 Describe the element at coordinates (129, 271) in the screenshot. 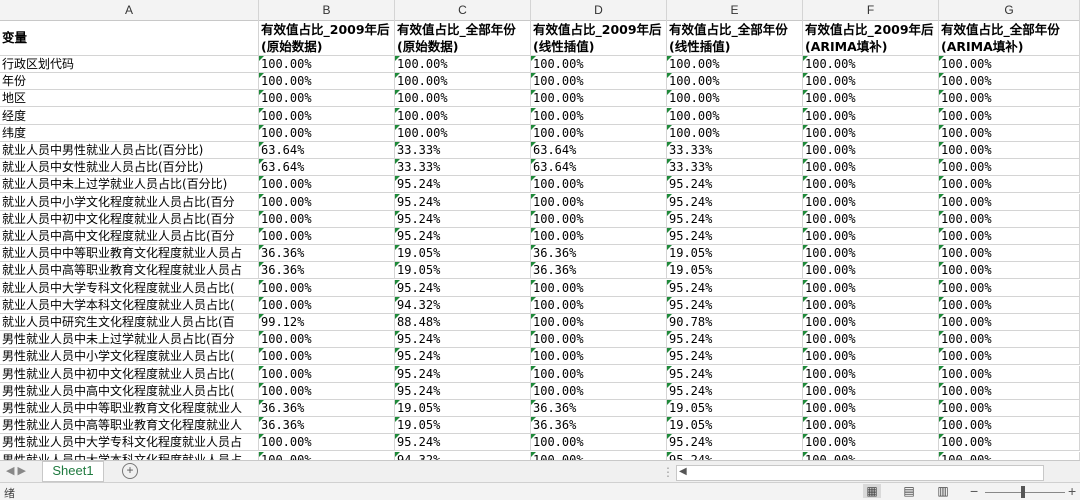

I see `variable-name-cell: 就业人员中高等职业教育文化程度就业人员占` at that location.